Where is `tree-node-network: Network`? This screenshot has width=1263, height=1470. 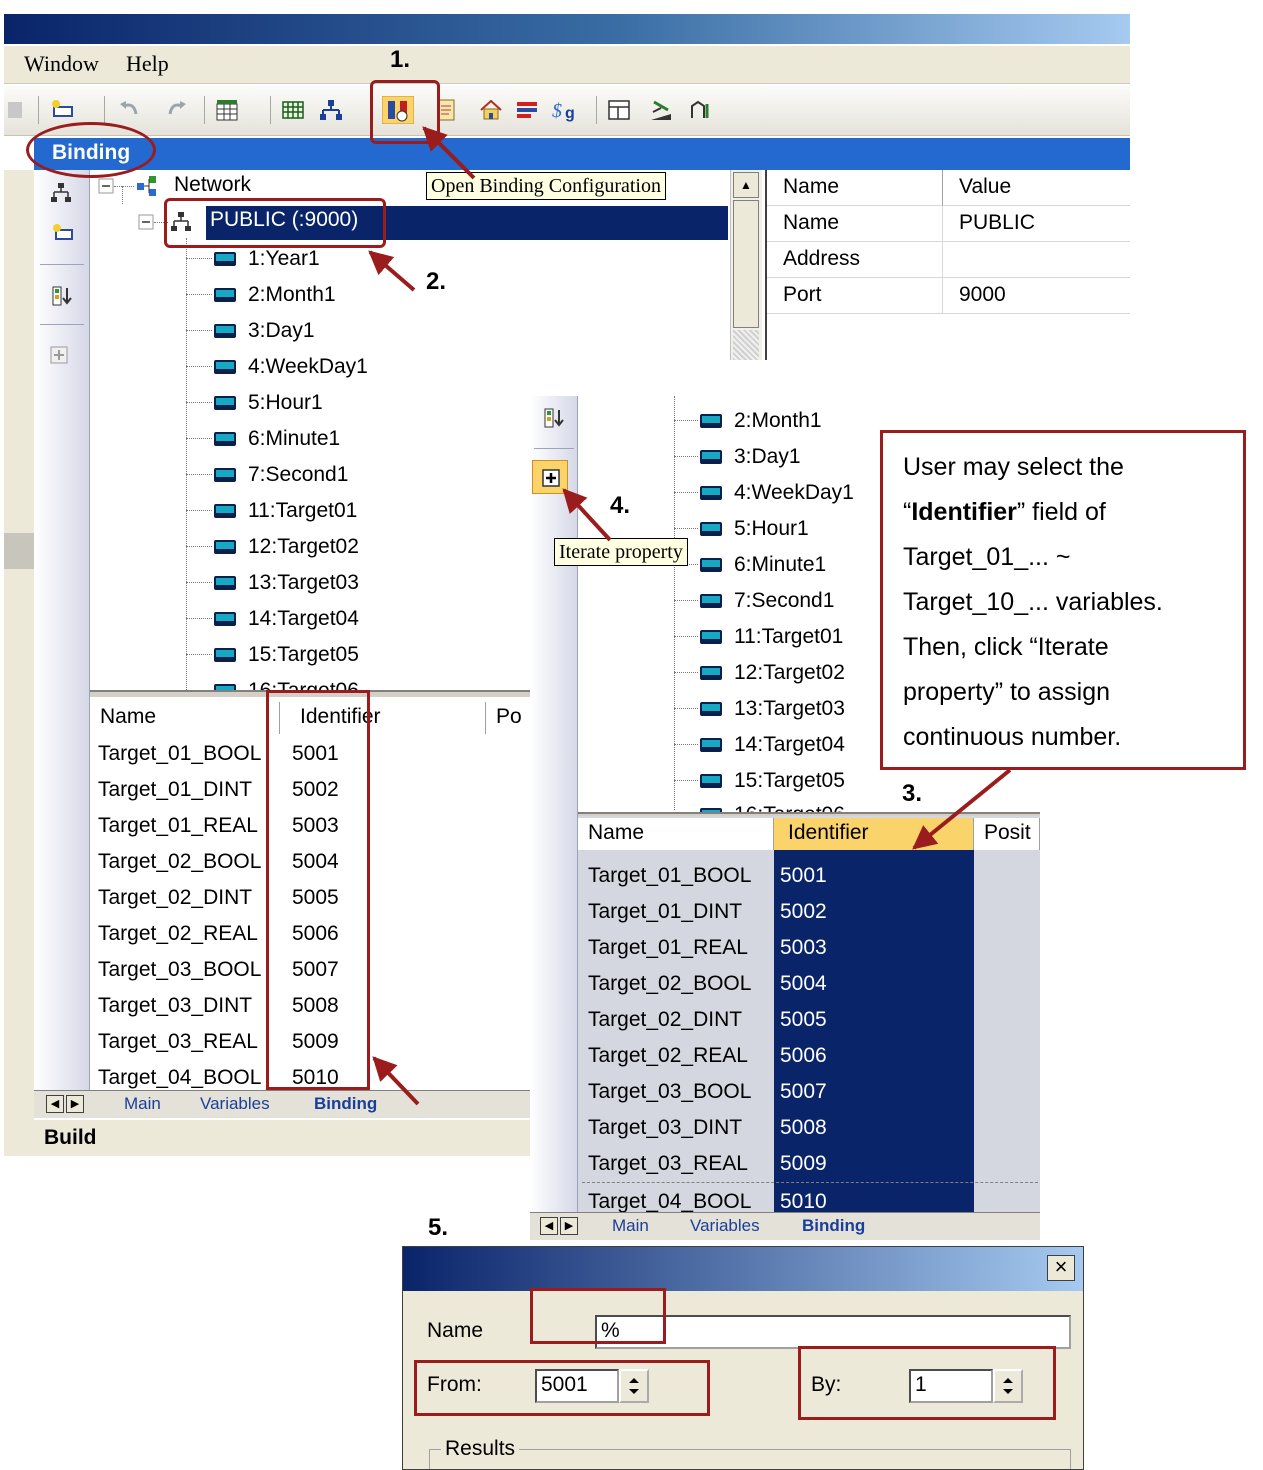 tree-node-network: Network is located at coordinates (212, 185).